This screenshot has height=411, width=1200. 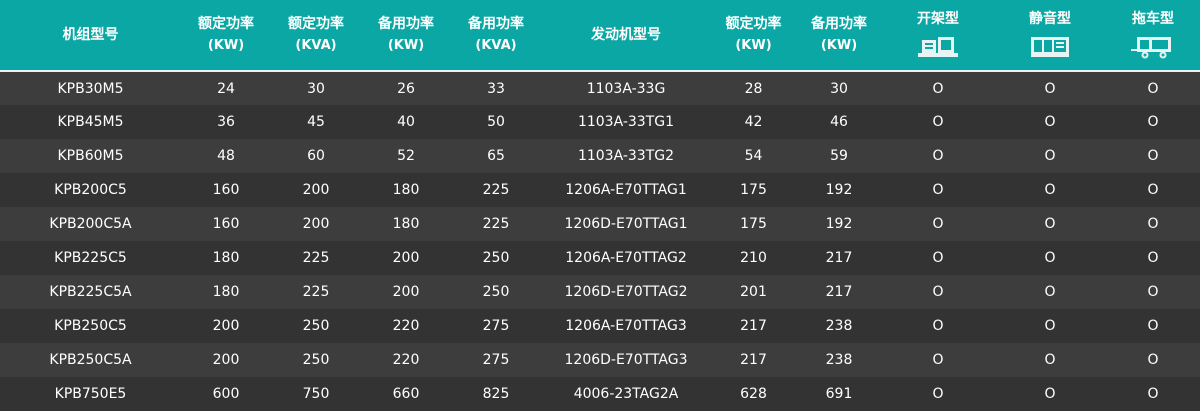 I want to click on header-rated-power-kw: 额定功率 (KW), so click(x=226, y=34).